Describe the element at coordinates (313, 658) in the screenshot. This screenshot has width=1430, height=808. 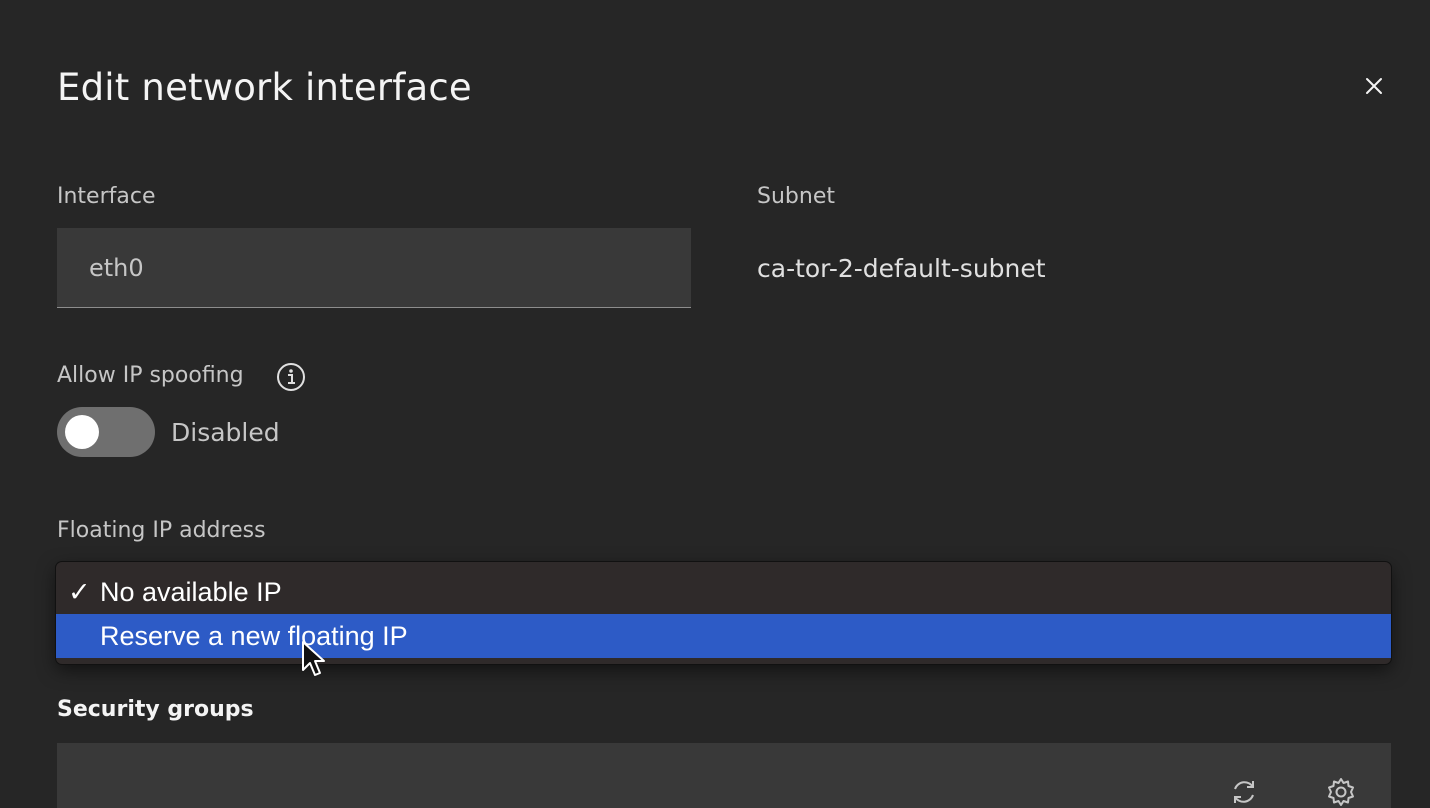
I see `mouse-cursor-icon` at that location.